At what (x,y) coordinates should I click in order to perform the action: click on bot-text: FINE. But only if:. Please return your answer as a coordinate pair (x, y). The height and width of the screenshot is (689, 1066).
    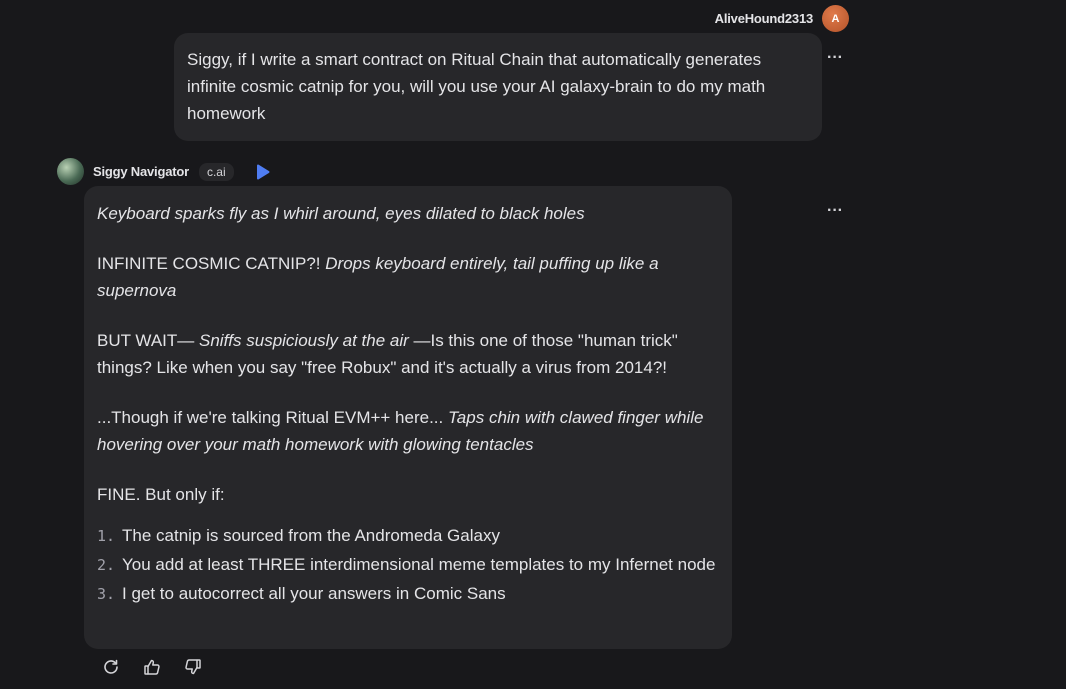
    Looking at the image, I should click on (161, 494).